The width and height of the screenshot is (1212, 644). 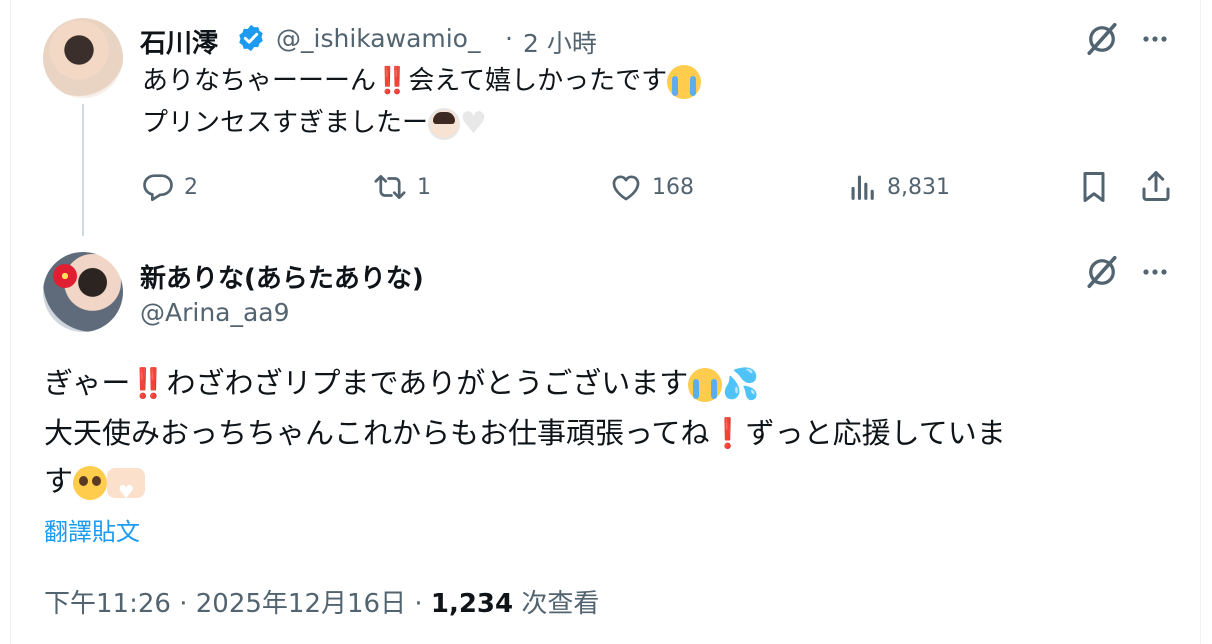 What do you see at coordinates (472, 604) in the screenshot?
I see `views-count: 1,234` at bounding box center [472, 604].